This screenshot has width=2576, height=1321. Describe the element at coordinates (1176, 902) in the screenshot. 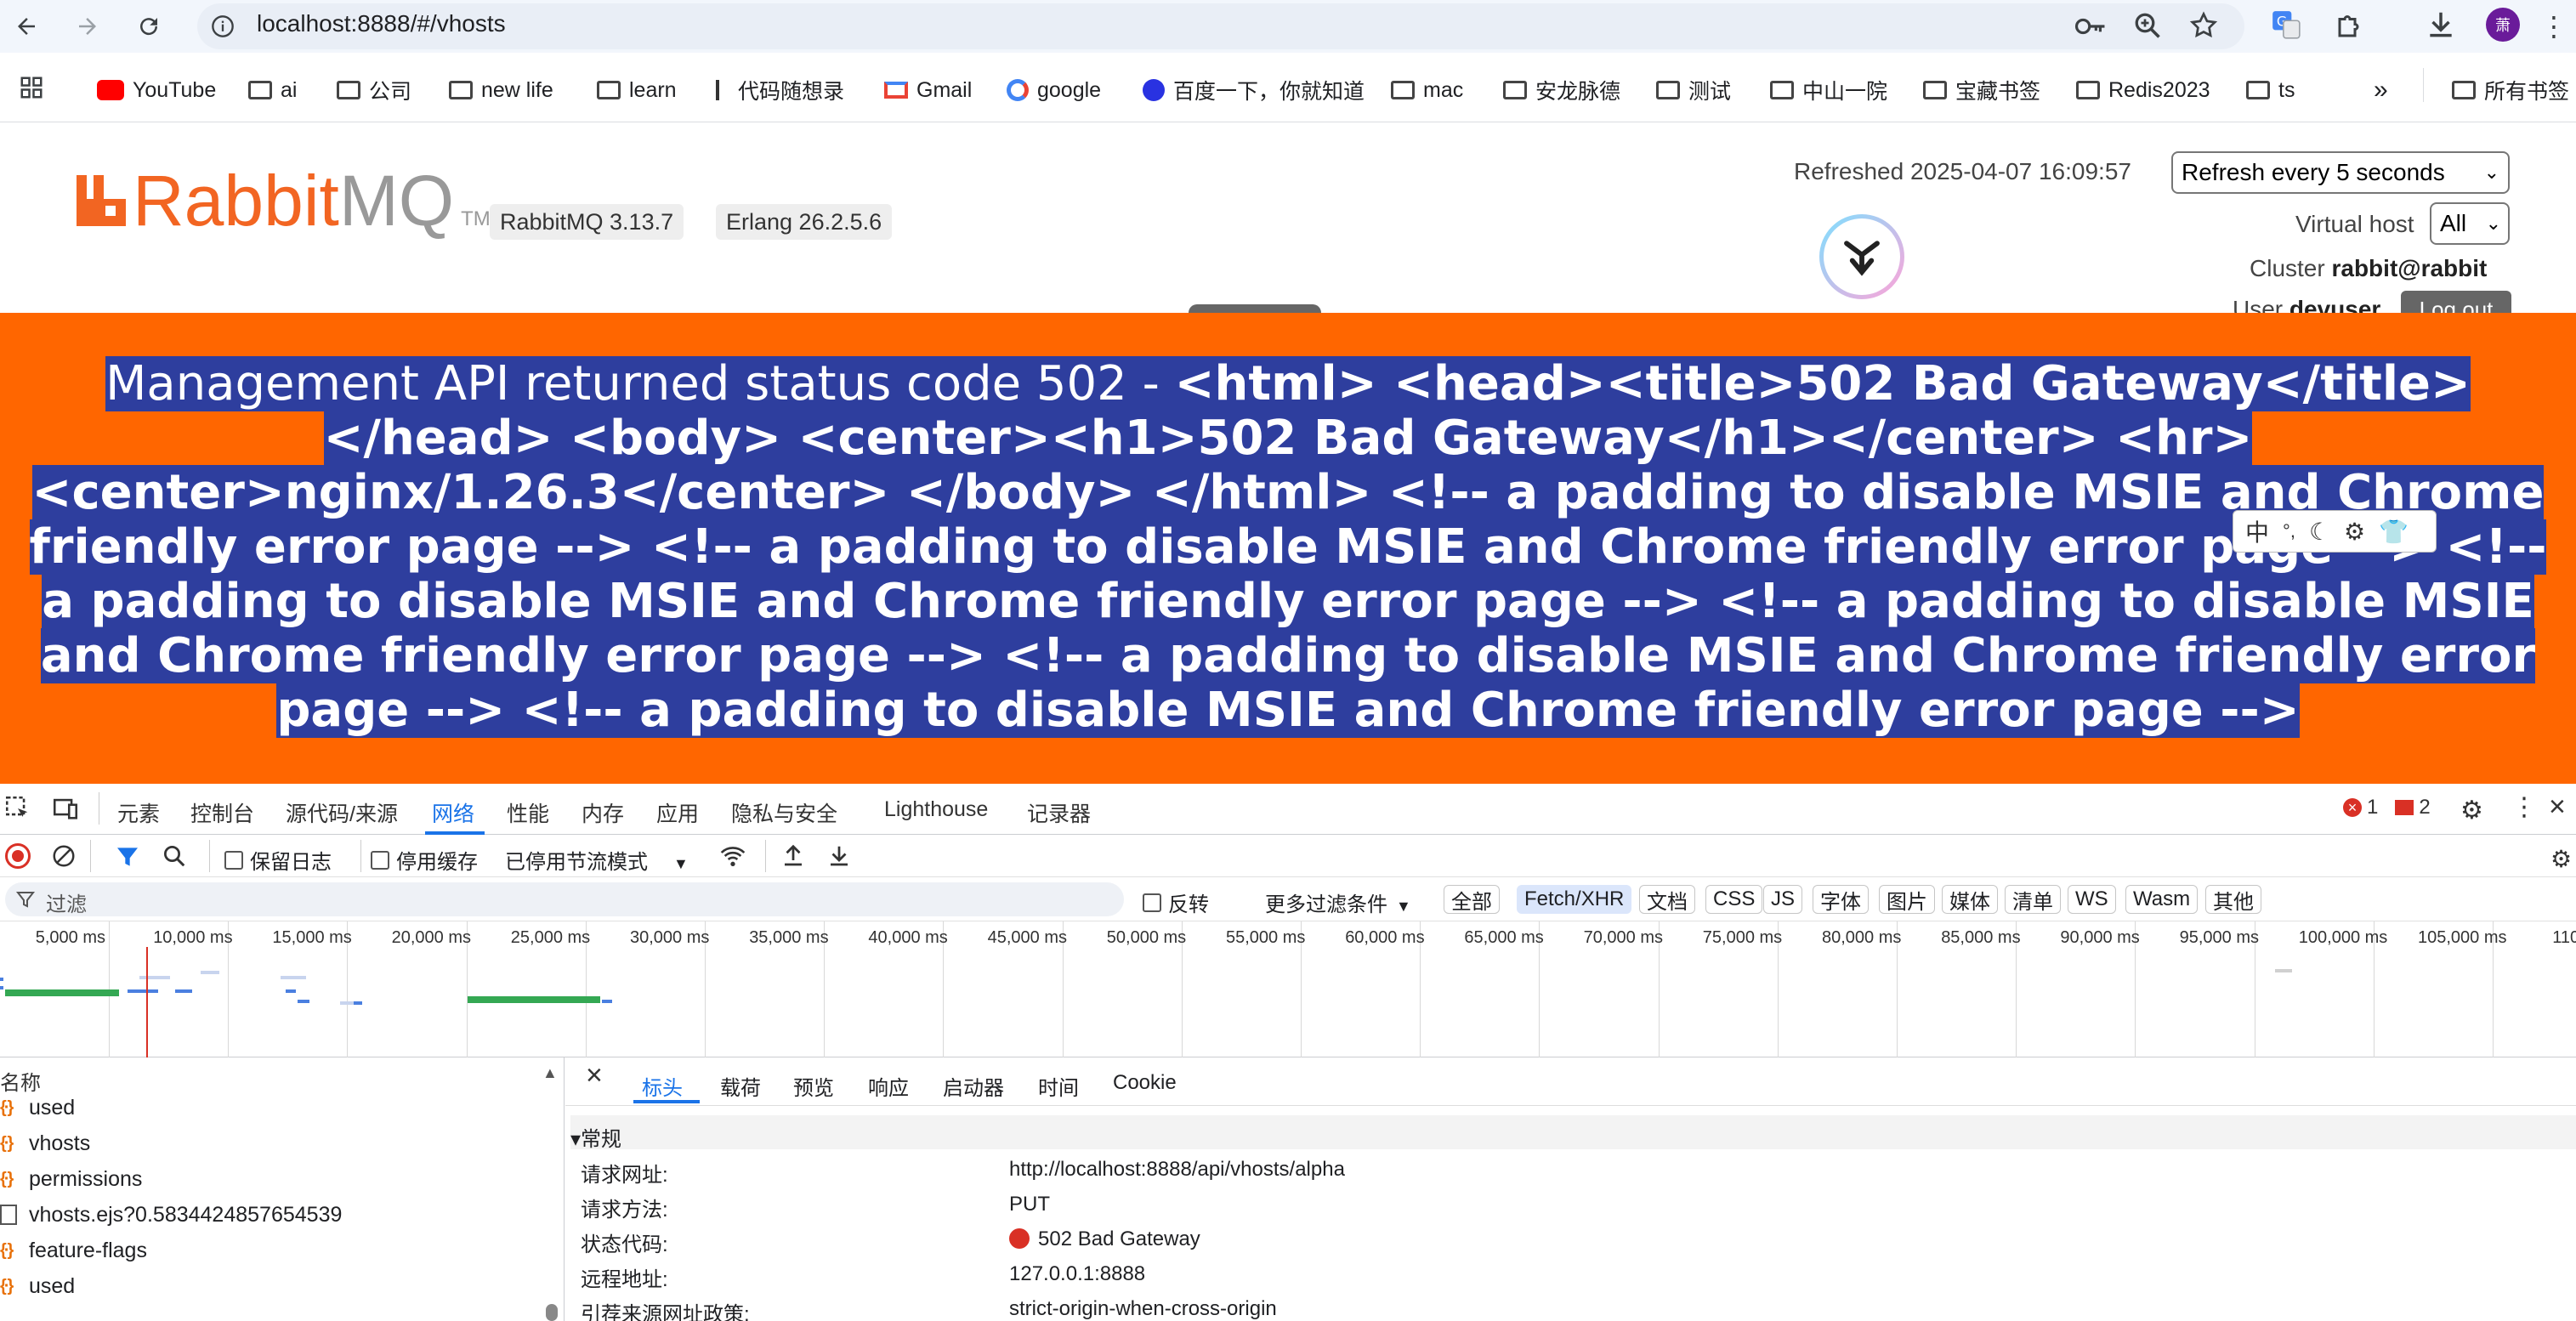

I see `invert-checkbox: 反转` at that location.